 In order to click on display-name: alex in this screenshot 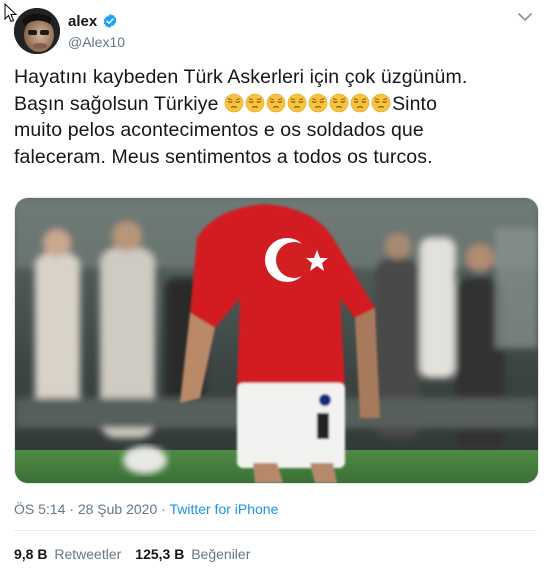, I will do `click(82, 21)`.